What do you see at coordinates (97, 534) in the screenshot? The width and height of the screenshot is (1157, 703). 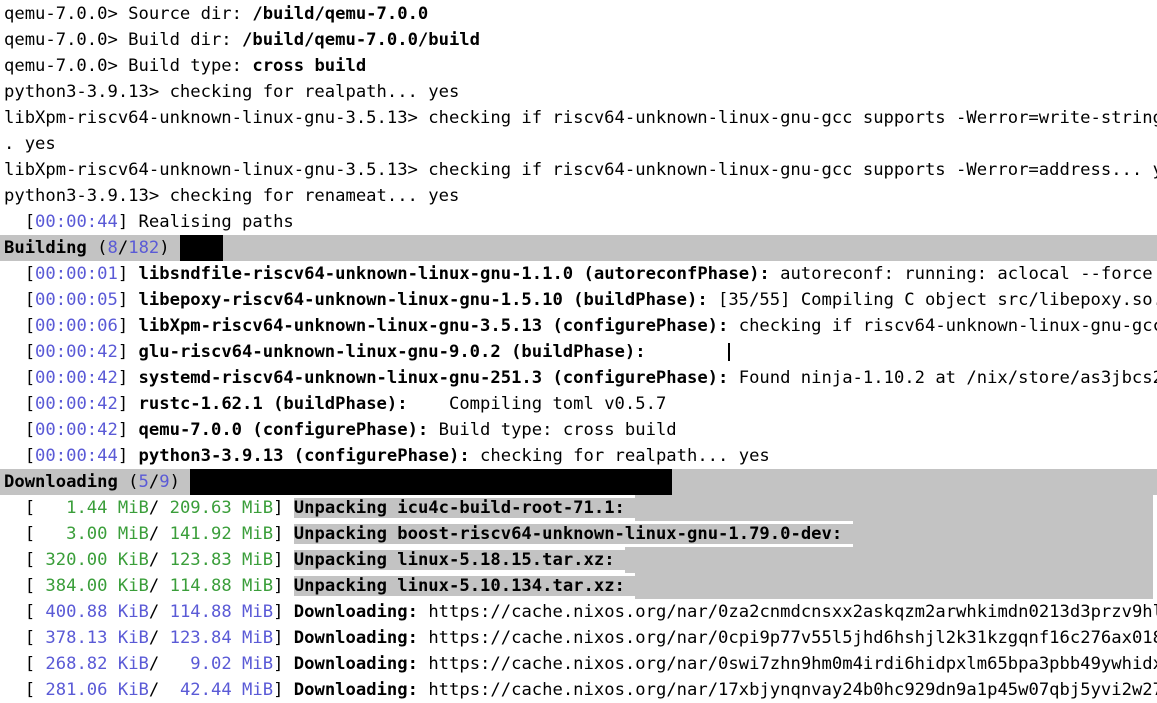 I see `downloaded-size: 3.00 MiB` at bounding box center [97, 534].